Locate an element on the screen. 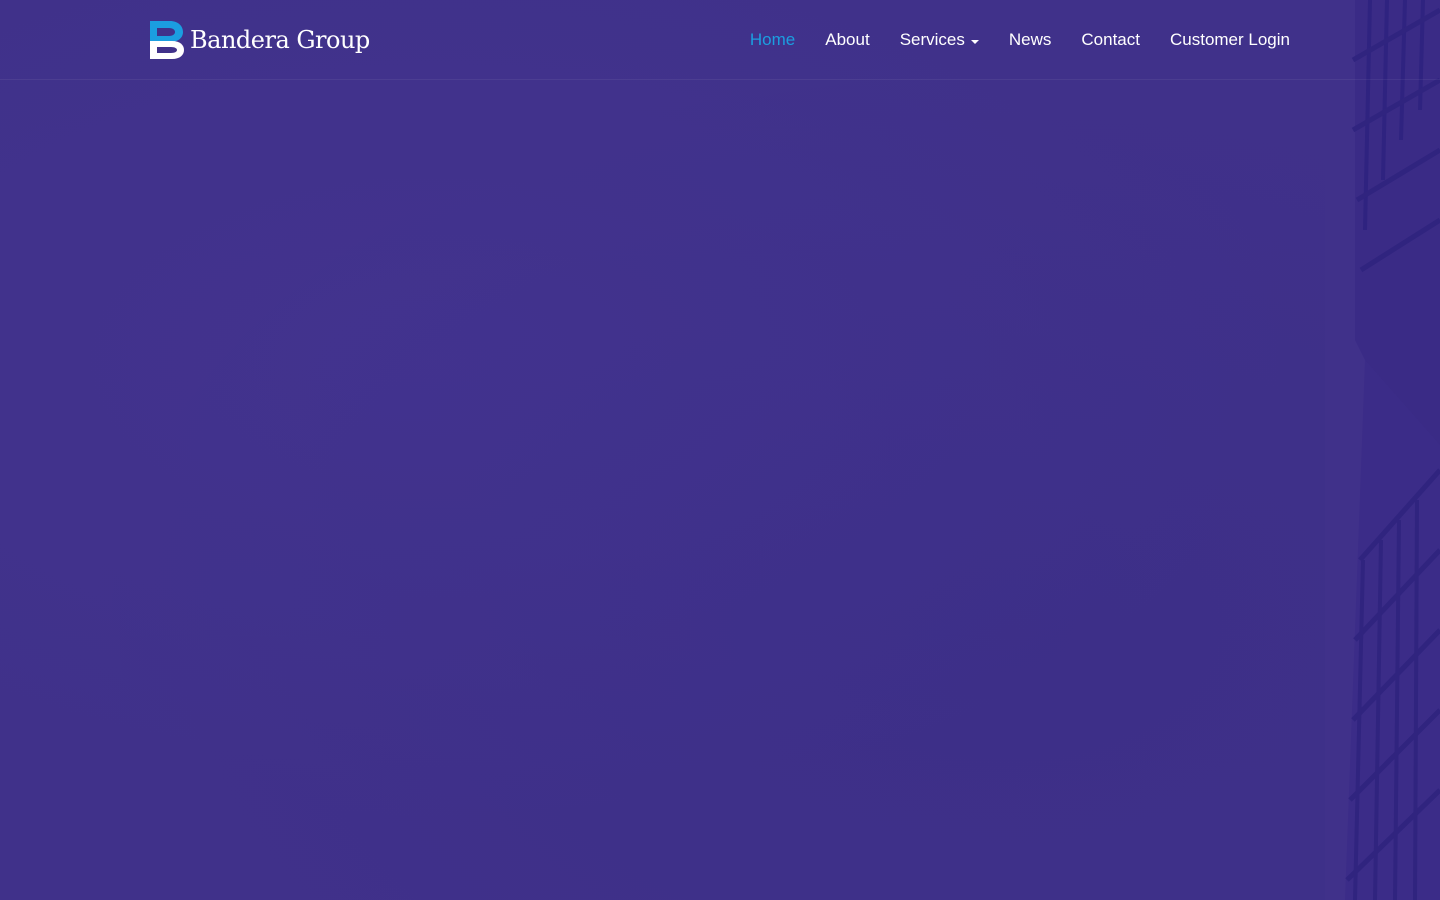  building-facade-image is located at coordinates (1382, 450).